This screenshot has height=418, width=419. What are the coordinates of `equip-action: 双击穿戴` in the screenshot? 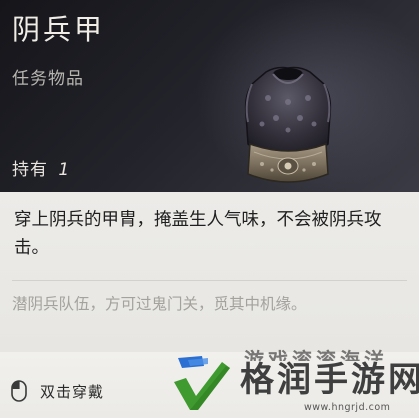 It's located at (57, 391).